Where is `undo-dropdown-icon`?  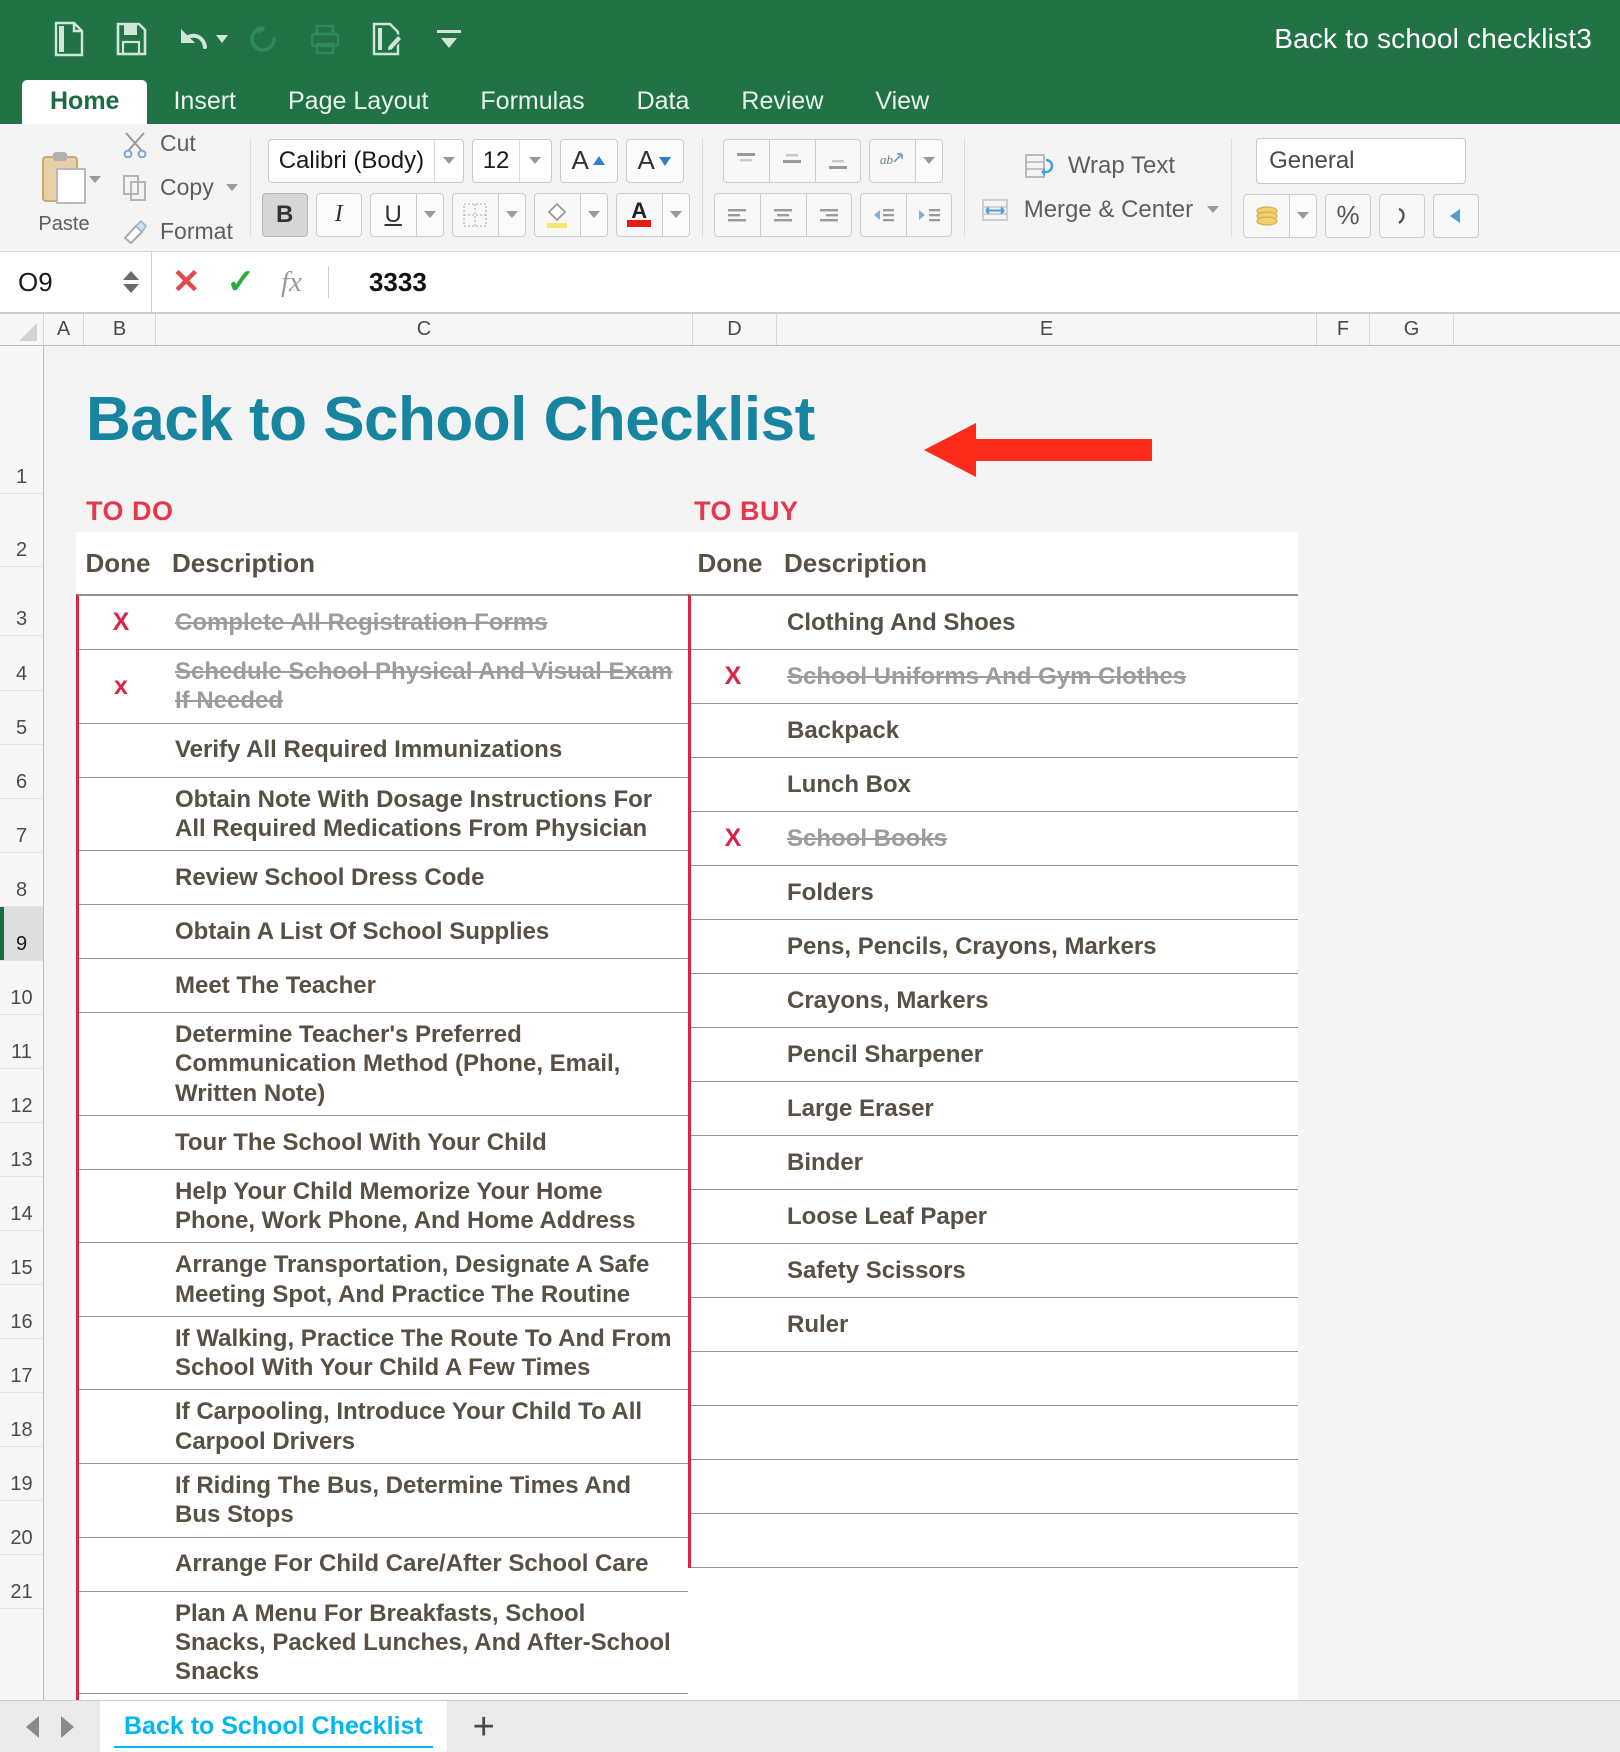 undo-dropdown-icon is located at coordinates (222, 39).